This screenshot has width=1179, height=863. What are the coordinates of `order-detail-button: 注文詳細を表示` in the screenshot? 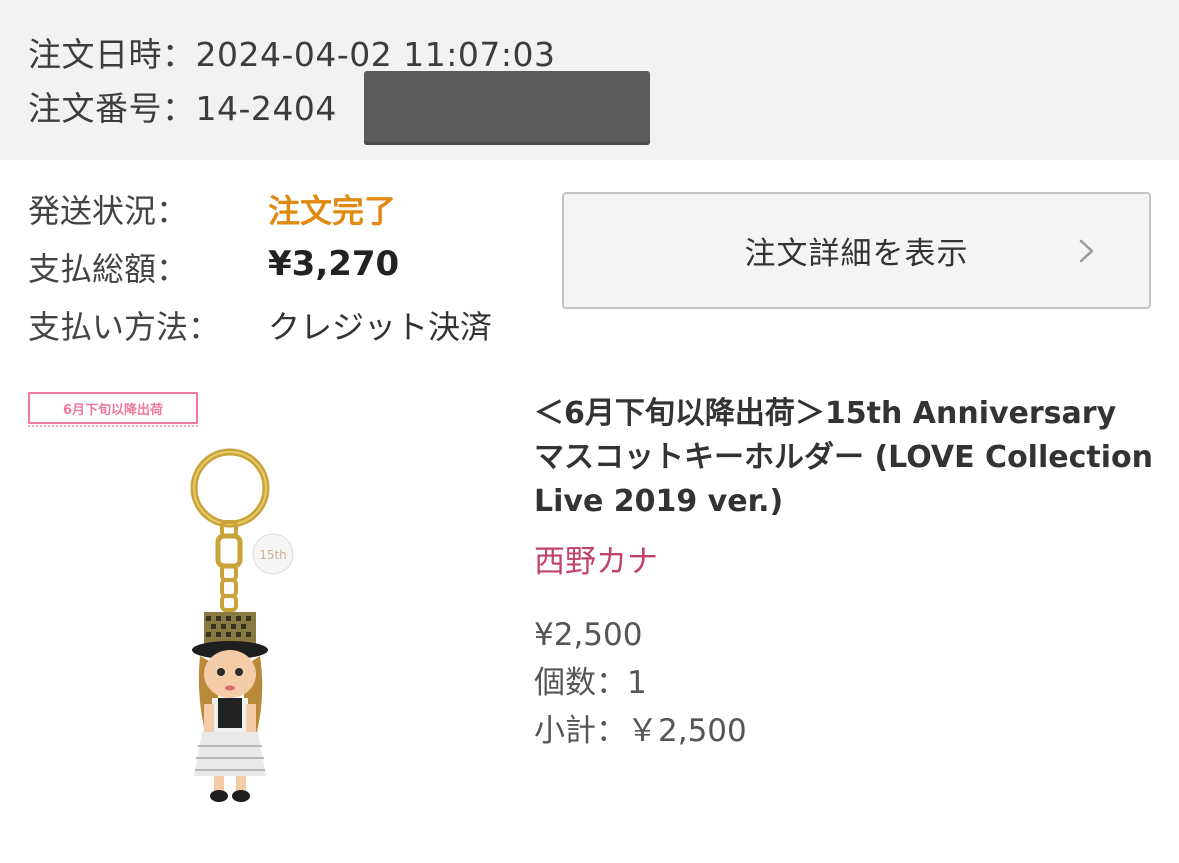 It's located at (856, 250).